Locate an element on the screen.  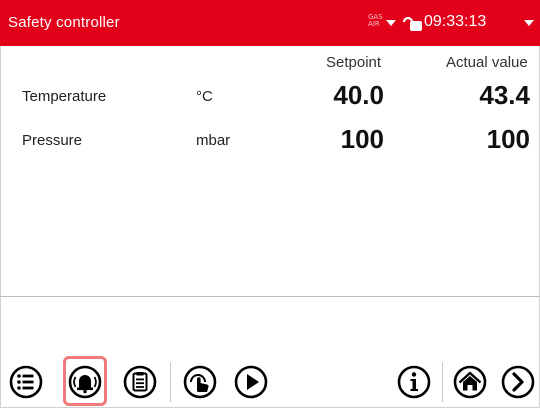
actual-value: 100 is located at coordinates (508, 139).